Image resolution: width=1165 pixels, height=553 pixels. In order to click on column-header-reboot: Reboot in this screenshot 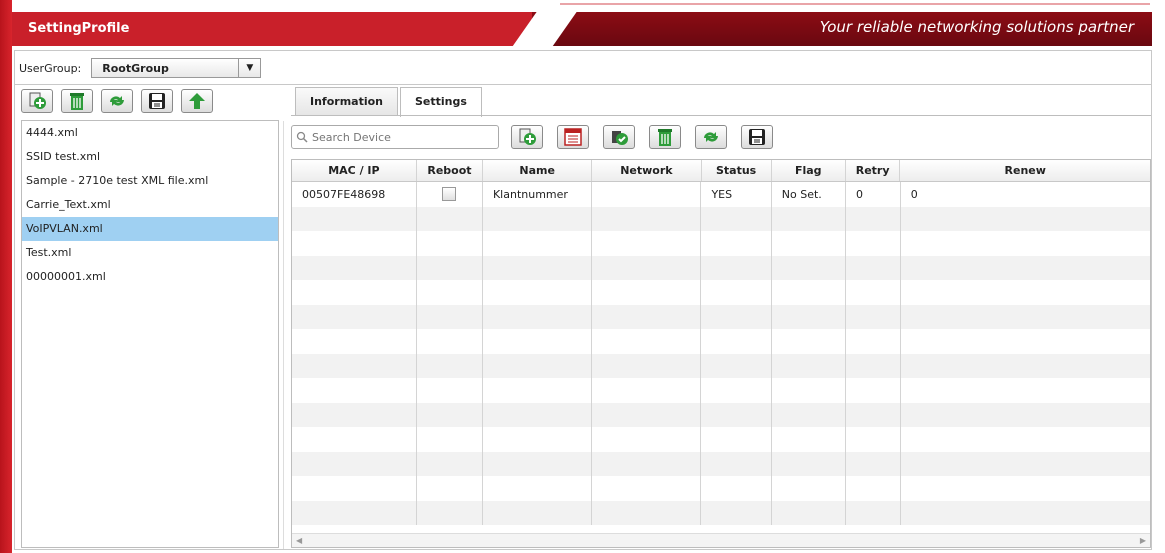, I will do `click(450, 170)`.